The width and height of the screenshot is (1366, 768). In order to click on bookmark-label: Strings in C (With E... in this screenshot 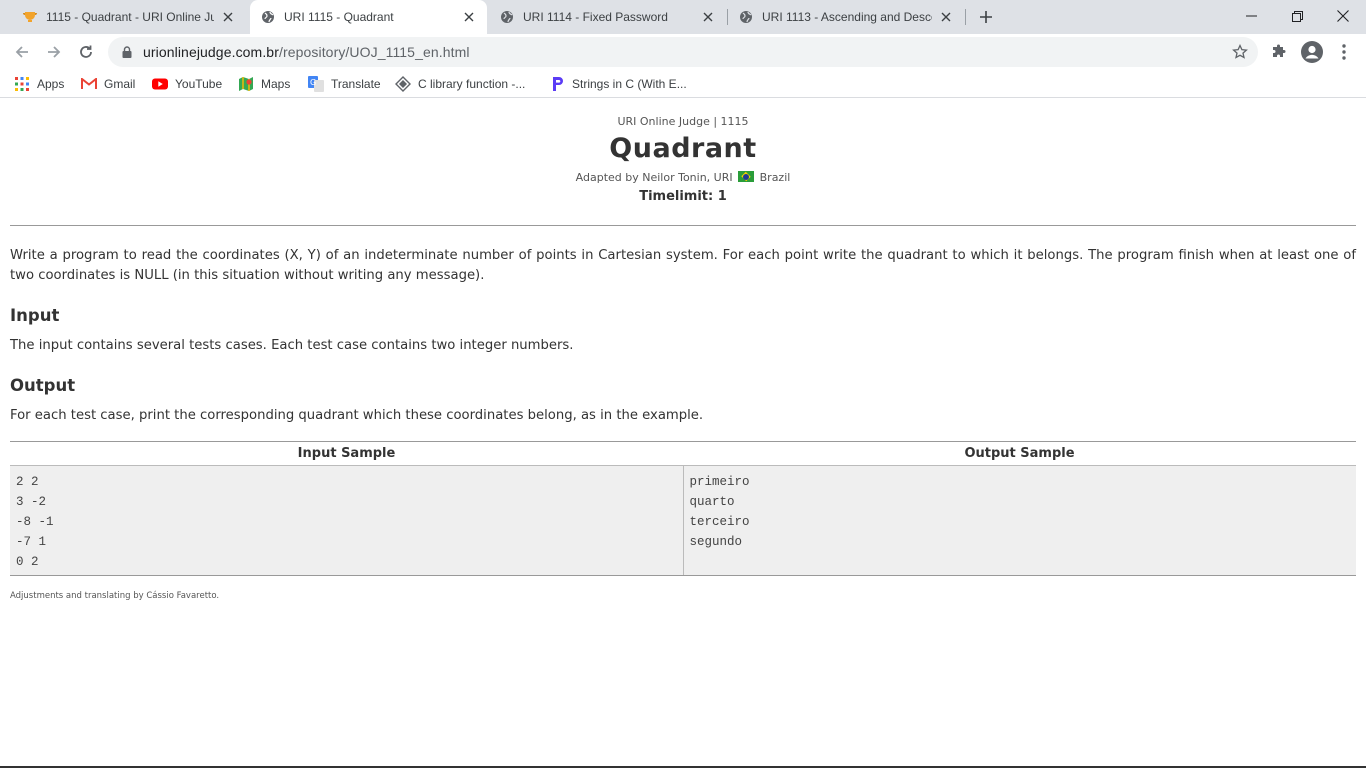, I will do `click(629, 84)`.